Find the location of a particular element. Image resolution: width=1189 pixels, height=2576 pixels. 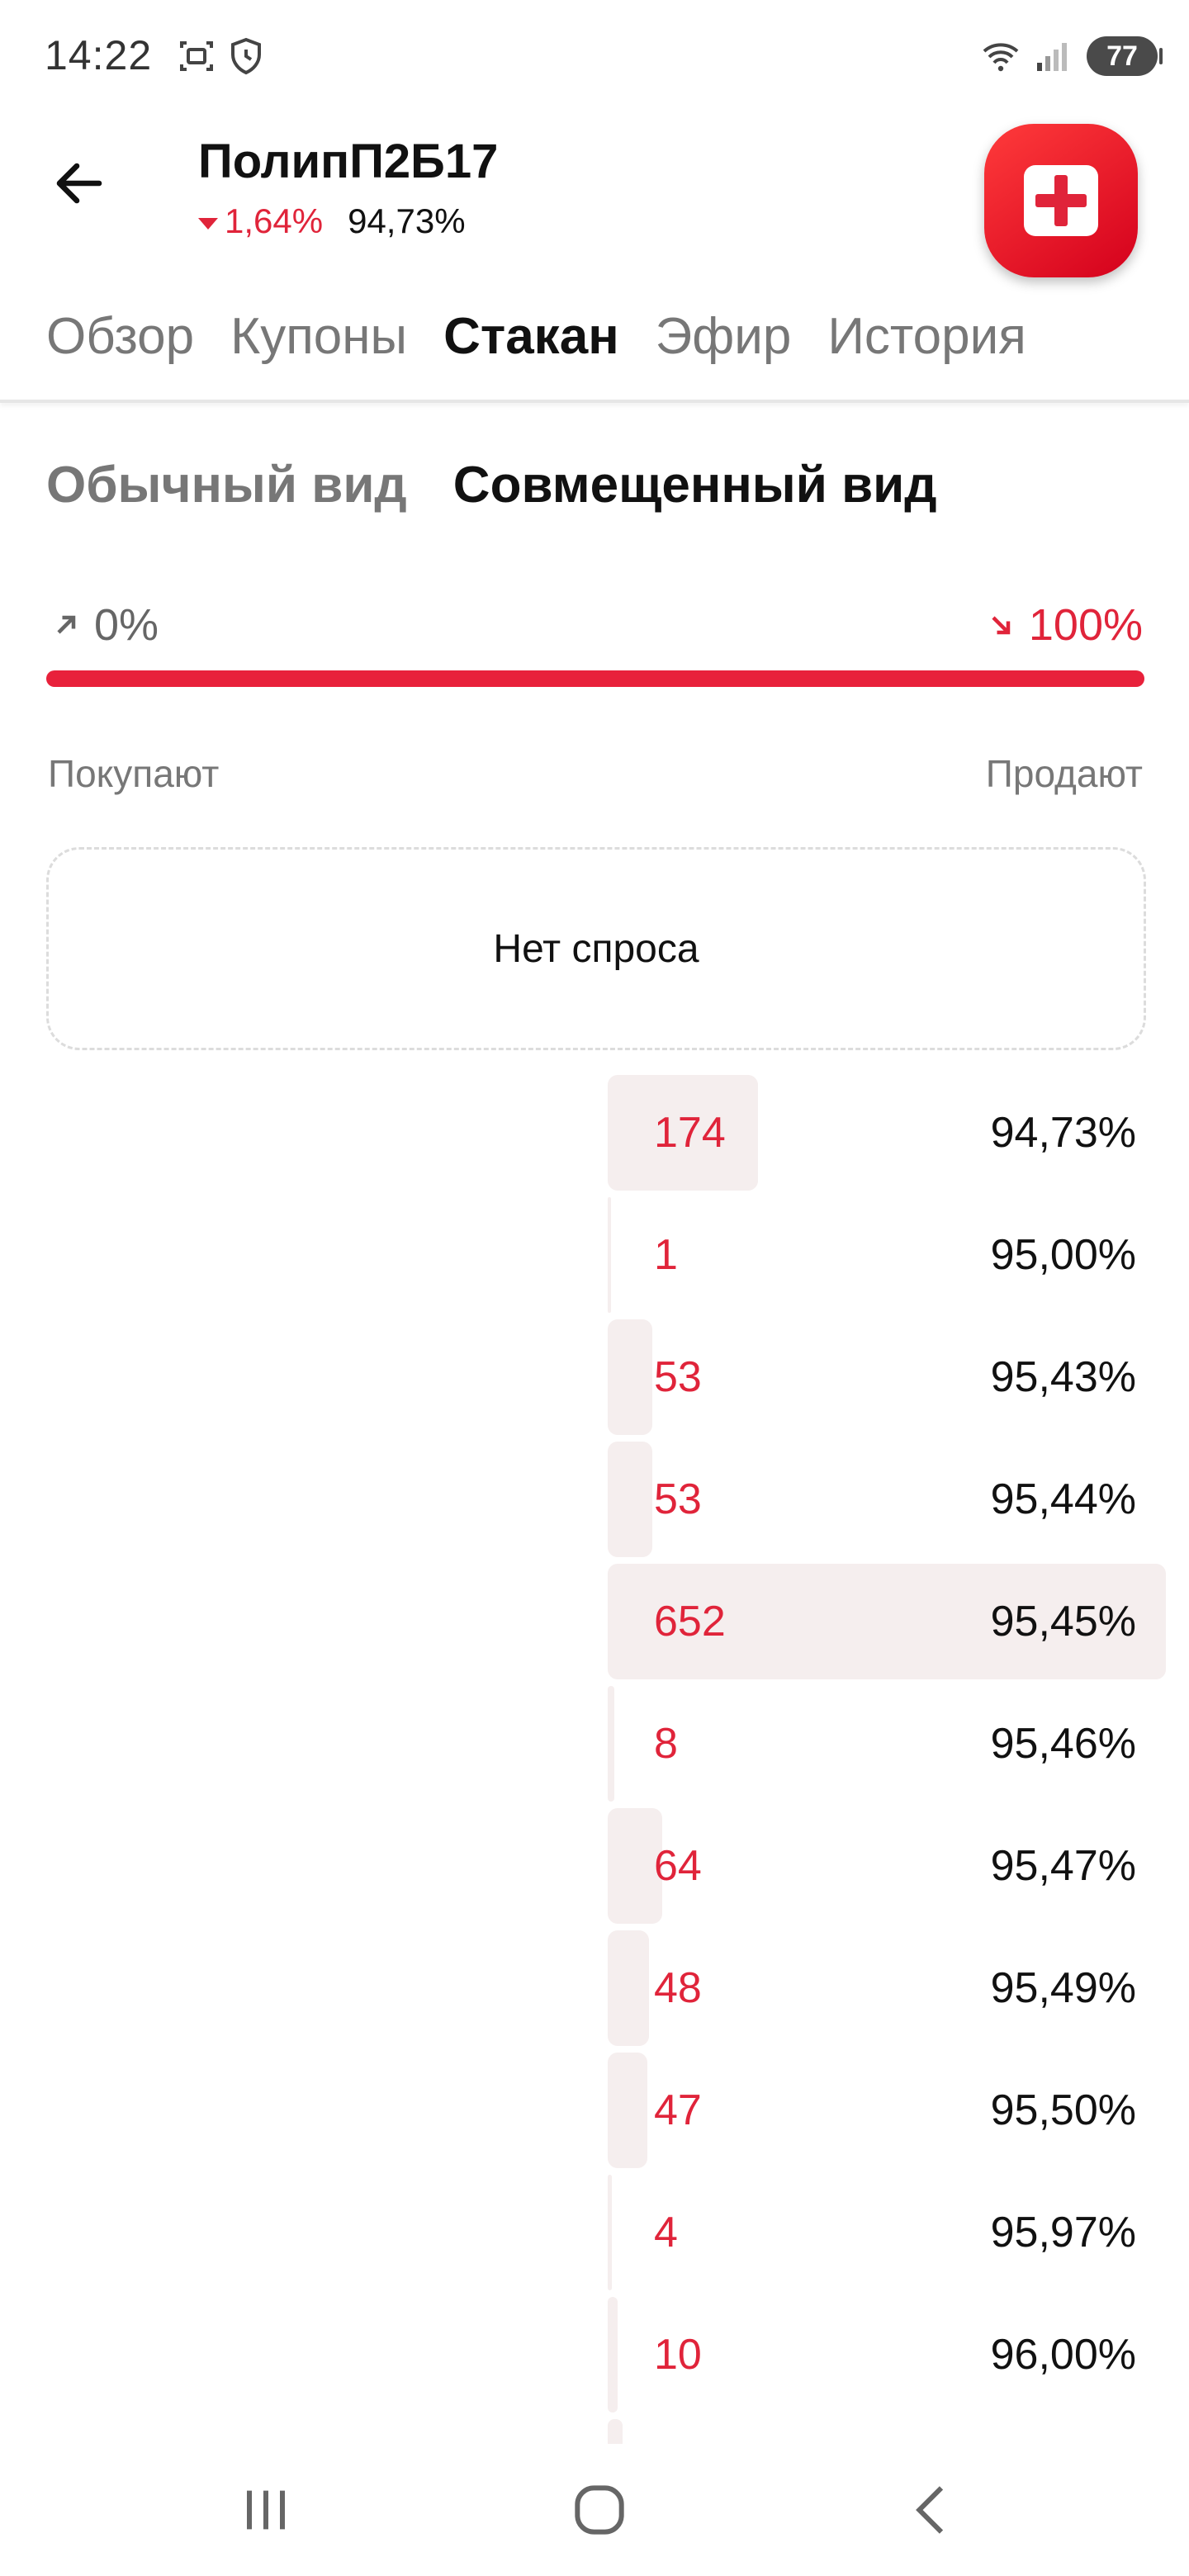

ask-price: 95,43% is located at coordinates (1063, 1377).